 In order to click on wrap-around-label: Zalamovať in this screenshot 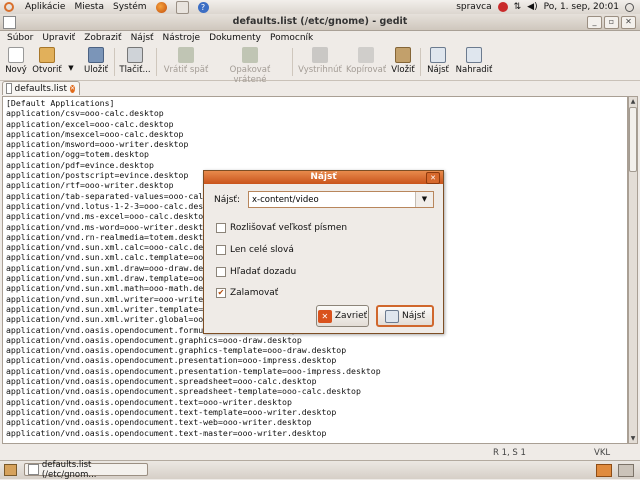, I will do `click(254, 293)`.